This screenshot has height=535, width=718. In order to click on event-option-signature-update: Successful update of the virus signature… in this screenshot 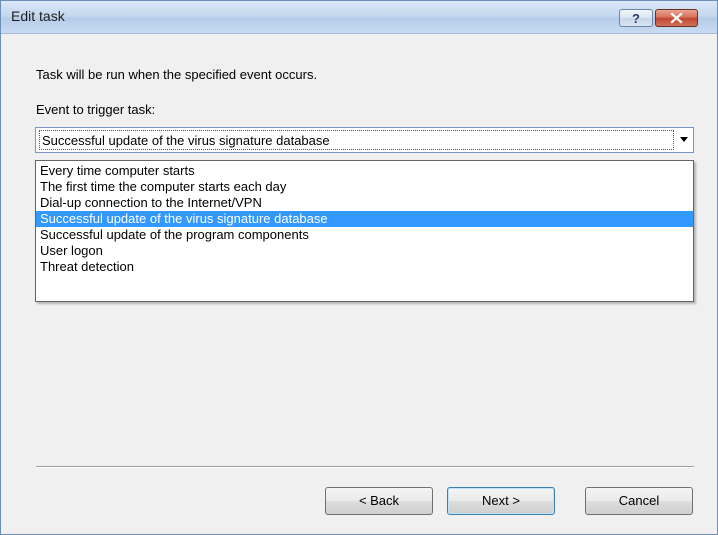, I will do `click(364, 219)`.